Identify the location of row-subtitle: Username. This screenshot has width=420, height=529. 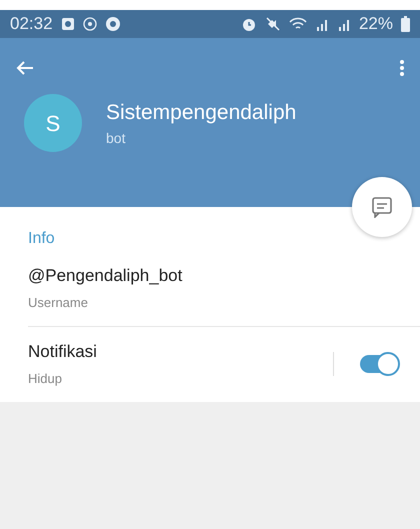
(58, 303).